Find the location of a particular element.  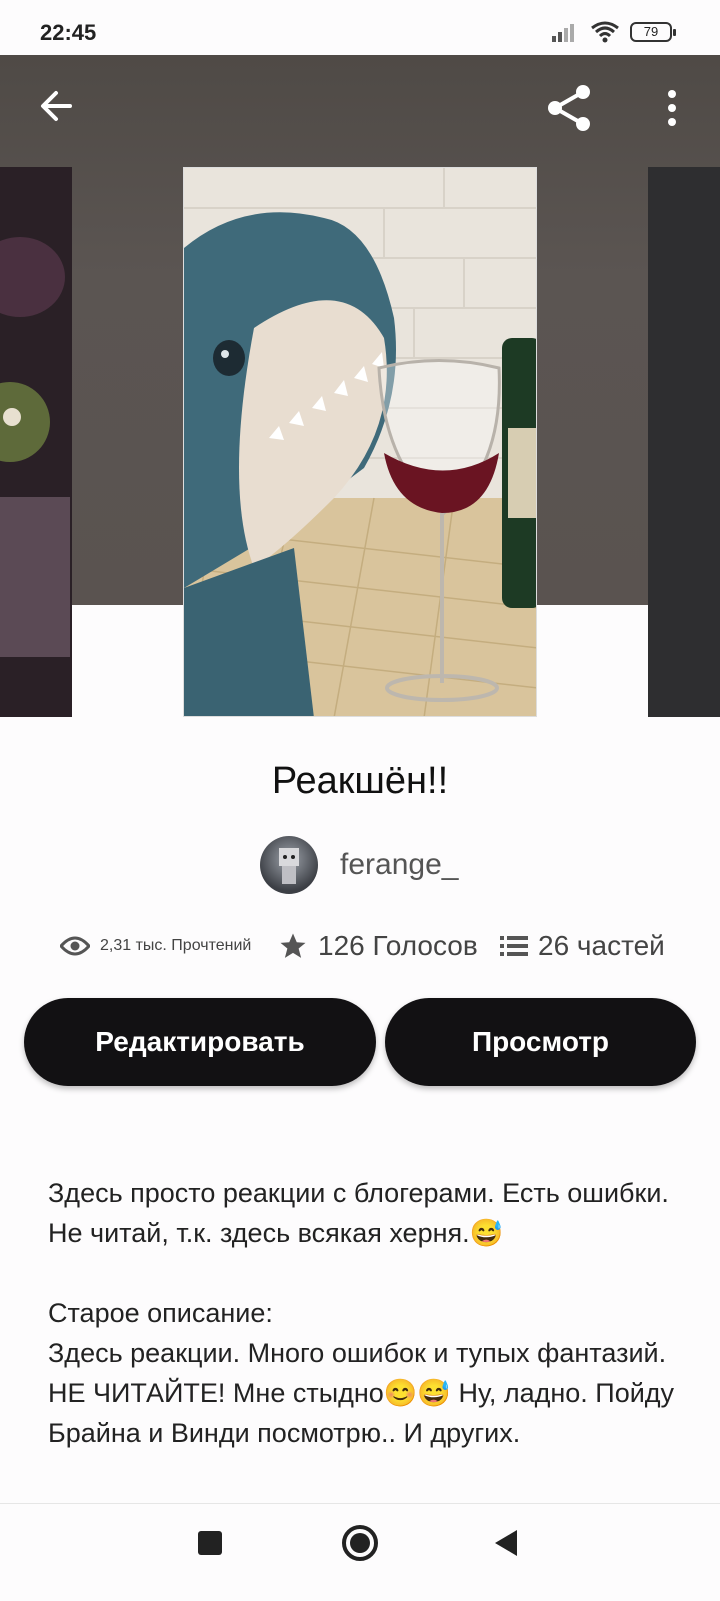

signal-icon is located at coordinates (563, 33).